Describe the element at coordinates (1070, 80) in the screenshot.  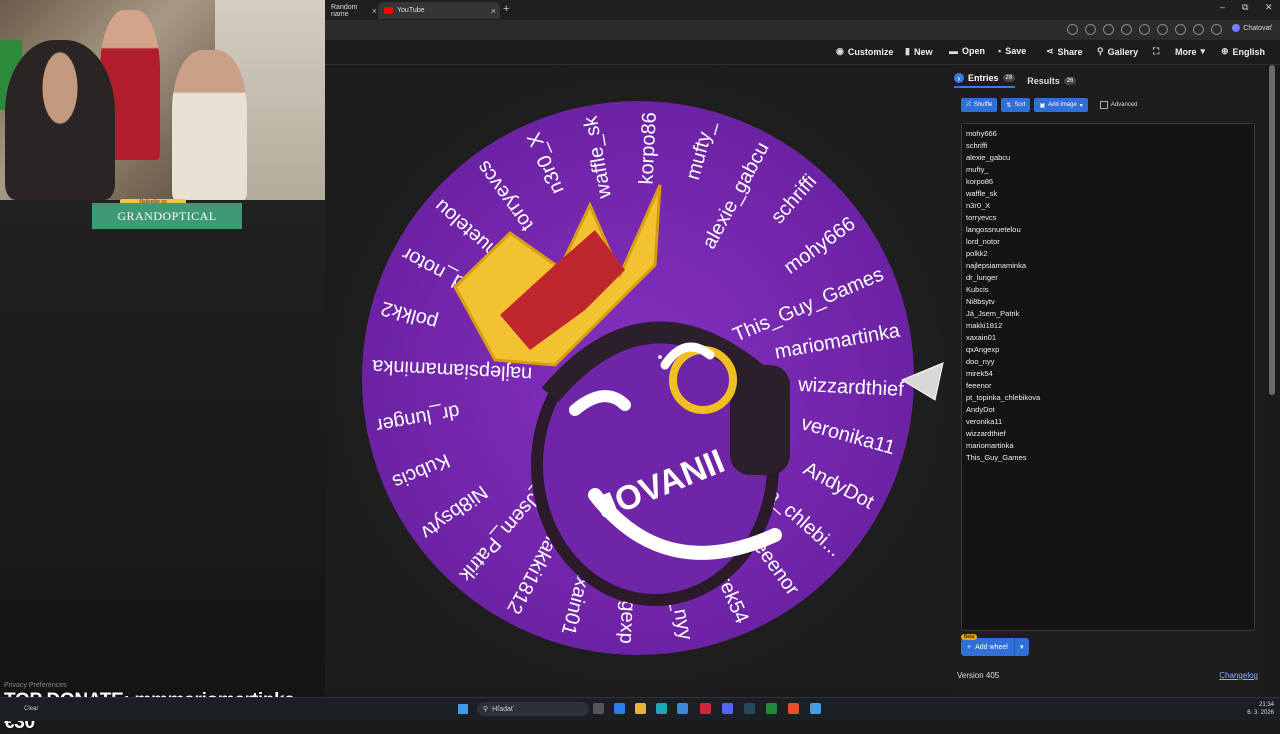
I see `results-count-badge: 26` at that location.